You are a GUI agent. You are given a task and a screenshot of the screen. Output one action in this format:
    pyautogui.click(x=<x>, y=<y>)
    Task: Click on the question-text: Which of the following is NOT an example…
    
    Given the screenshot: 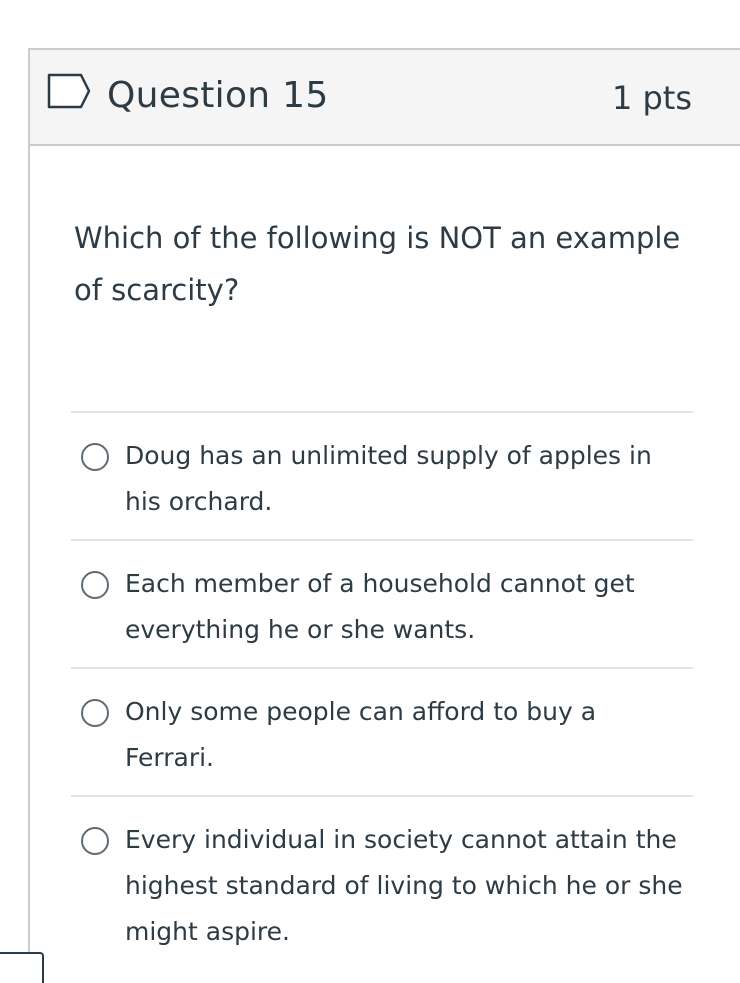 What is the action you would take?
    pyautogui.click(x=377, y=264)
    